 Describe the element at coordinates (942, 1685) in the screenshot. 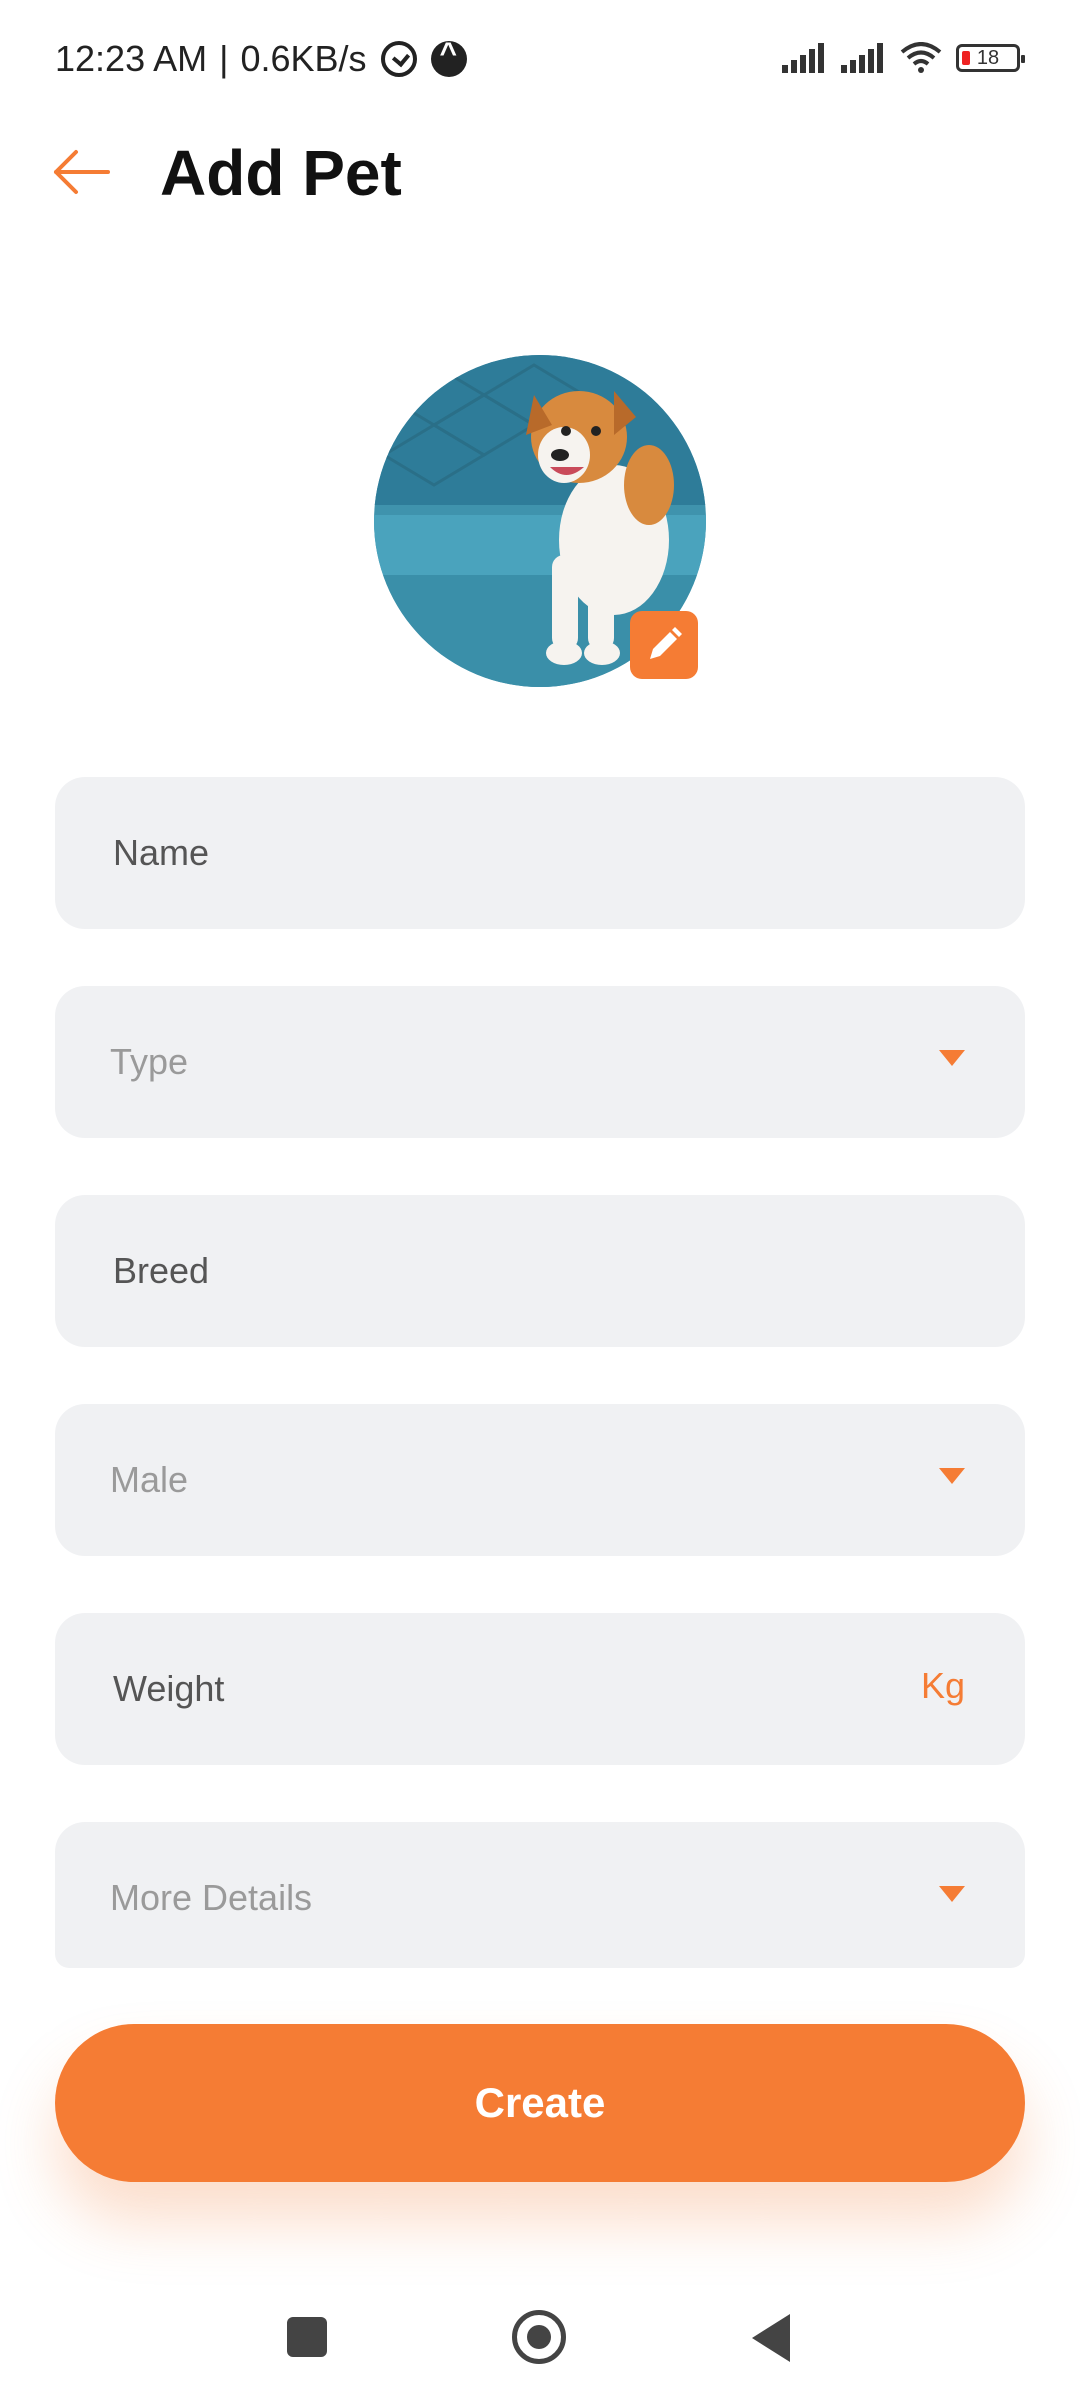

I see `weight-unit-label: Kg` at that location.